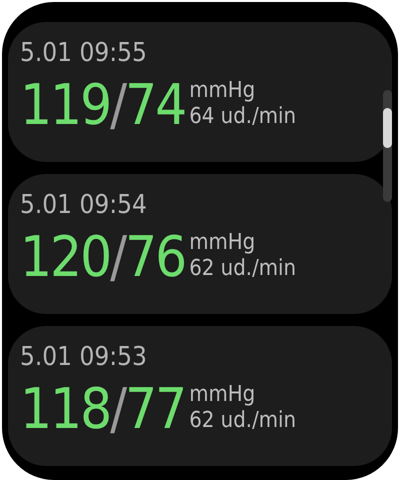 This screenshot has height=480, width=400. I want to click on systolic-value: 120, so click(65, 258).